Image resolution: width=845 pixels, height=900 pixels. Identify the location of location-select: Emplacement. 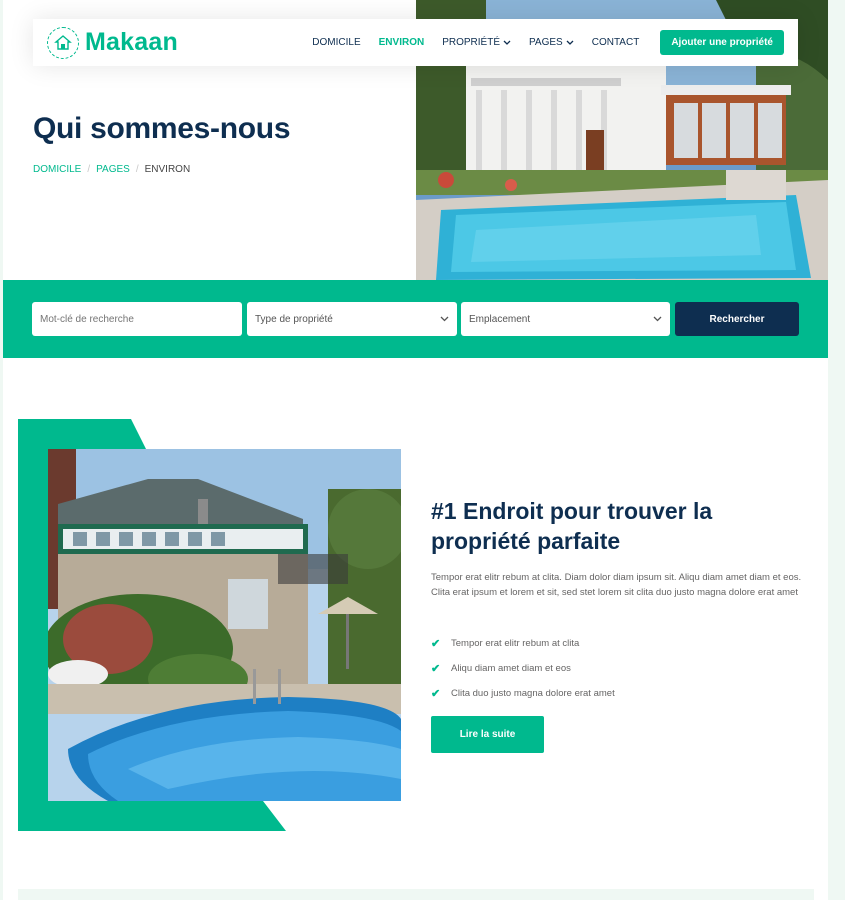
(565, 319).